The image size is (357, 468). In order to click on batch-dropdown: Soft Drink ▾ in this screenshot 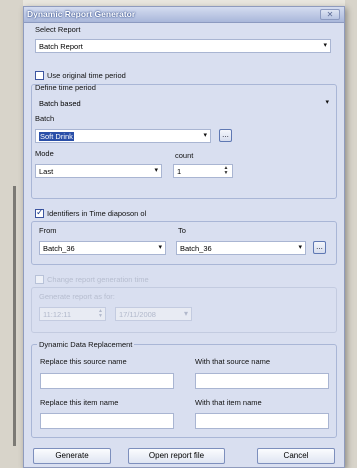, I will do `click(123, 136)`.